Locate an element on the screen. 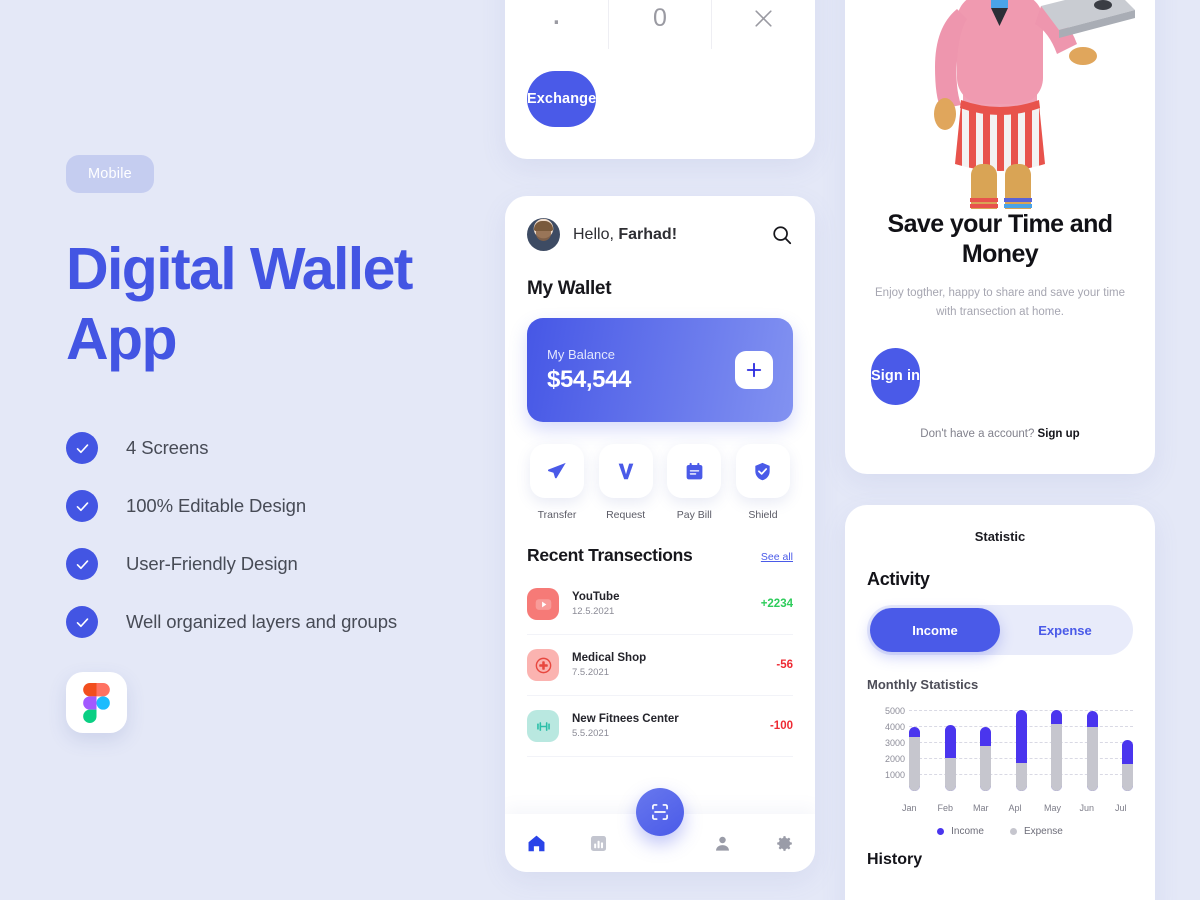  feature-label: 4 Screens is located at coordinates (167, 448).